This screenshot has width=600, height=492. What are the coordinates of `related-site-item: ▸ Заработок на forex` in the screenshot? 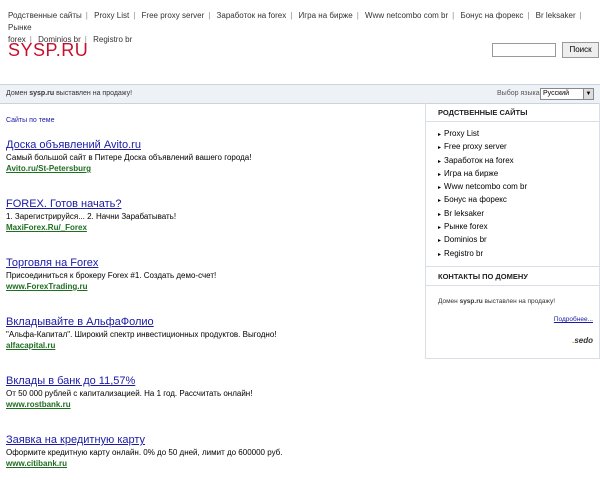 It's located at (518, 161).